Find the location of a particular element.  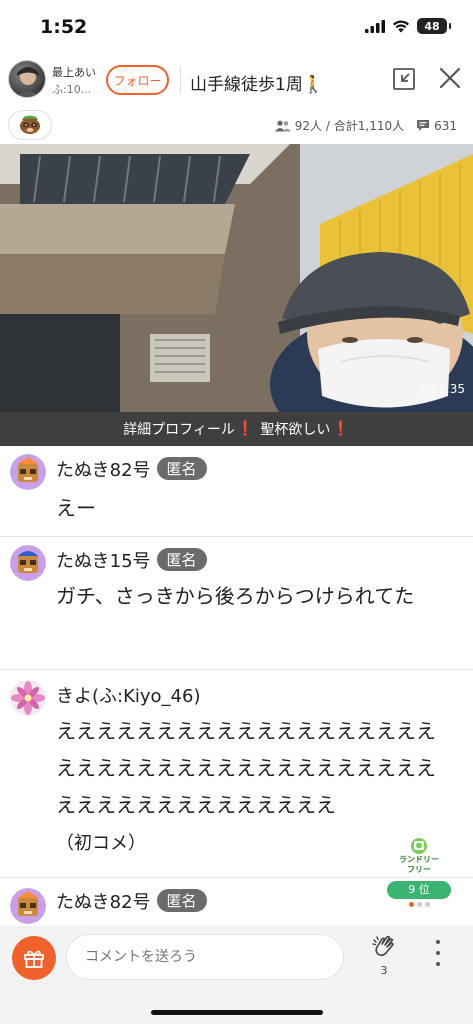

header-divider is located at coordinates (180, 80).